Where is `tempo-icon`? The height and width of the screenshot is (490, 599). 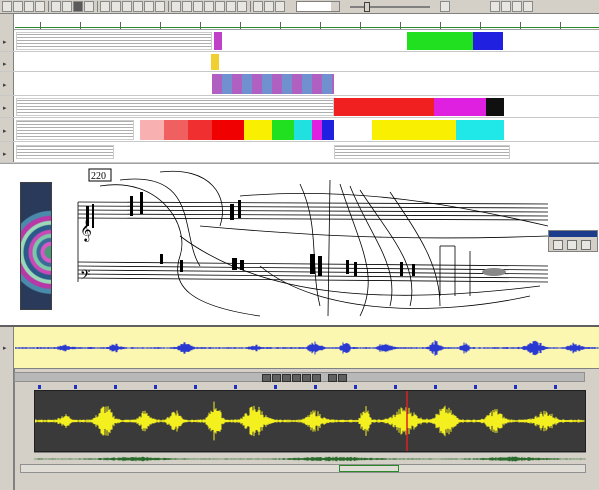
tempo-icon is located at coordinates (269, 6).